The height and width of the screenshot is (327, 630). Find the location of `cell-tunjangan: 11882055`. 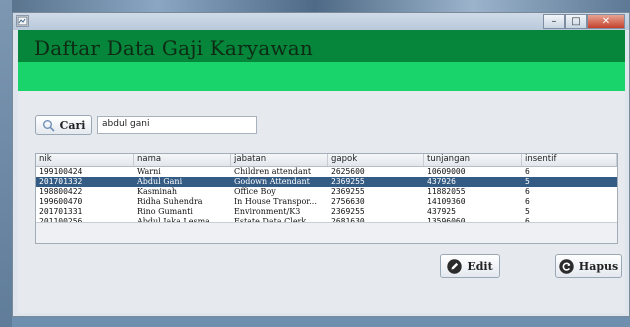

cell-tunjangan: 11882055 is located at coordinates (446, 191).